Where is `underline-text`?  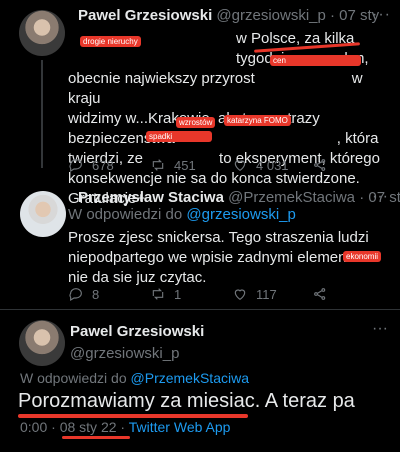 underline-text is located at coordinates (133, 416).